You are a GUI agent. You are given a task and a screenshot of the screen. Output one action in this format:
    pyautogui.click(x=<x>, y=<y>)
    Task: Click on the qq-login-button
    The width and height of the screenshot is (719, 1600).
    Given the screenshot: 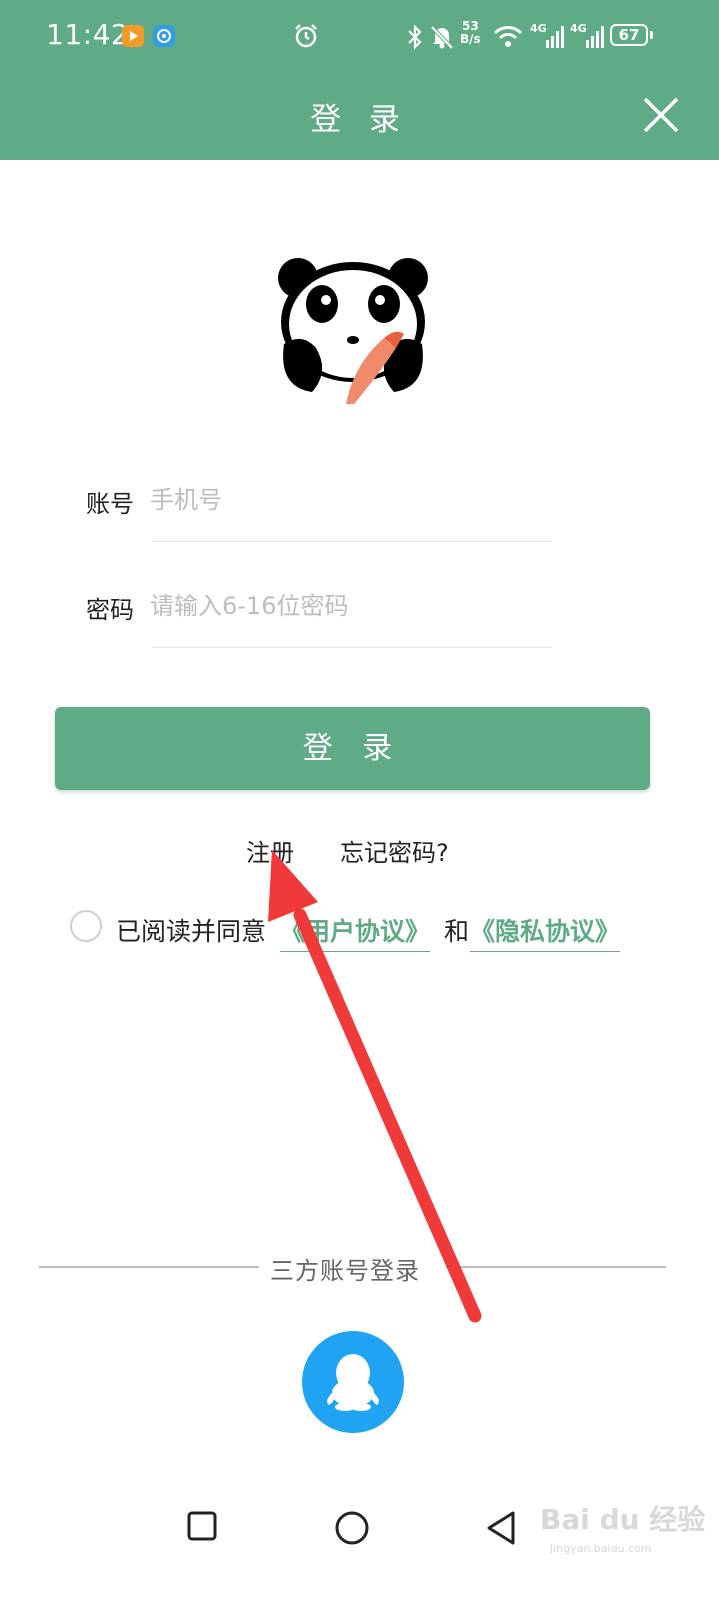 What is the action you would take?
    pyautogui.click(x=353, y=1382)
    